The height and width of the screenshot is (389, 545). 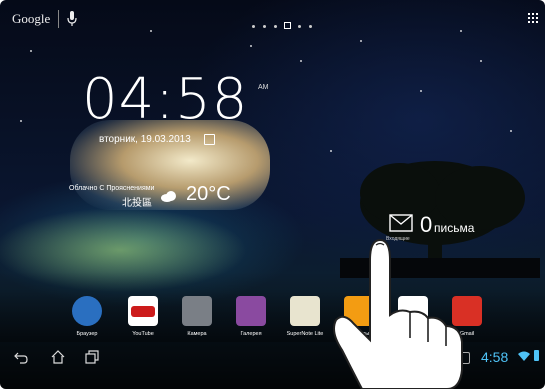 I want to click on youtube-icon, so click(x=143, y=311).